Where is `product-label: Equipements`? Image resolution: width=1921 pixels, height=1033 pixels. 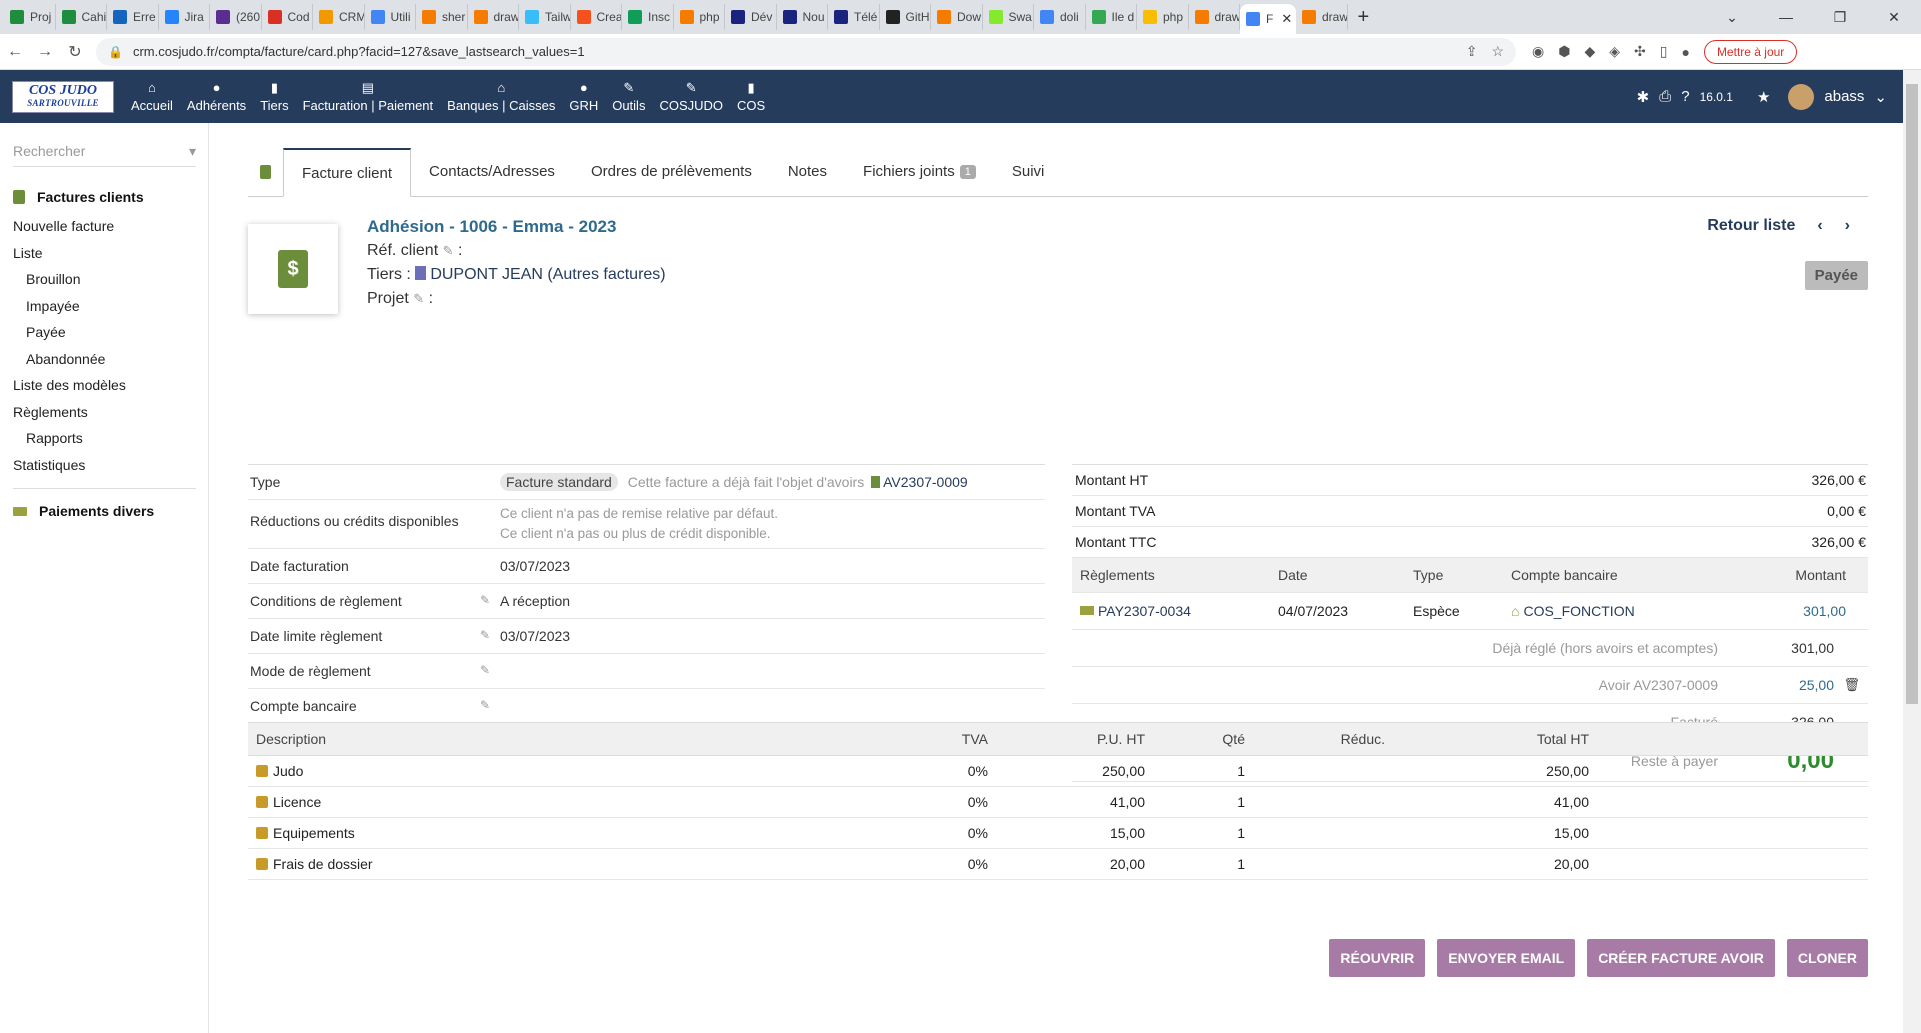
product-label: Equipements is located at coordinates (314, 833).